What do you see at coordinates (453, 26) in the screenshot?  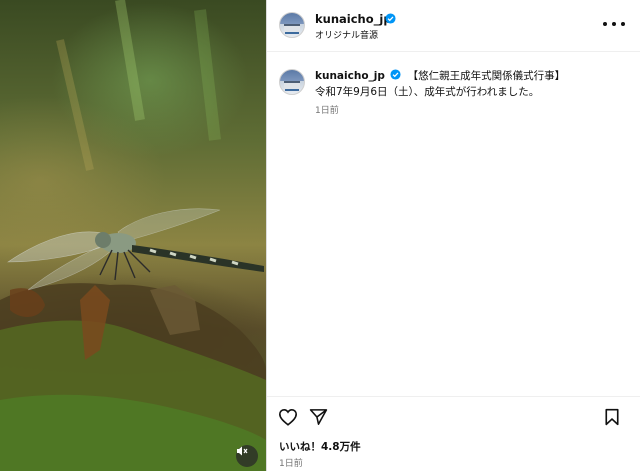 I see `post-header: kunaicho_jp オリジナル音源` at bounding box center [453, 26].